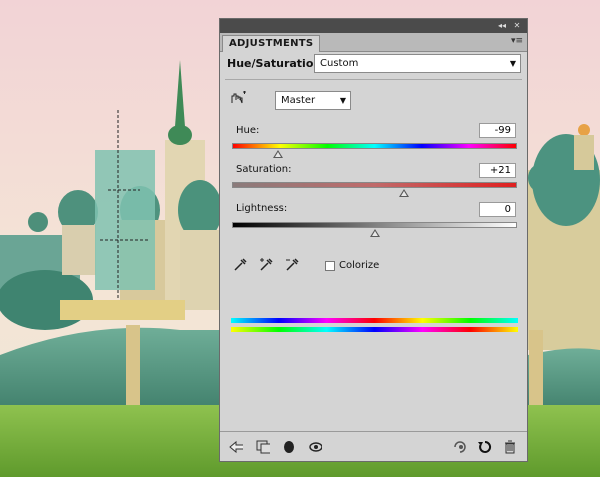  Describe the element at coordinates (459, 447) in the screenshot. I see `view-previous-icon` at that location.